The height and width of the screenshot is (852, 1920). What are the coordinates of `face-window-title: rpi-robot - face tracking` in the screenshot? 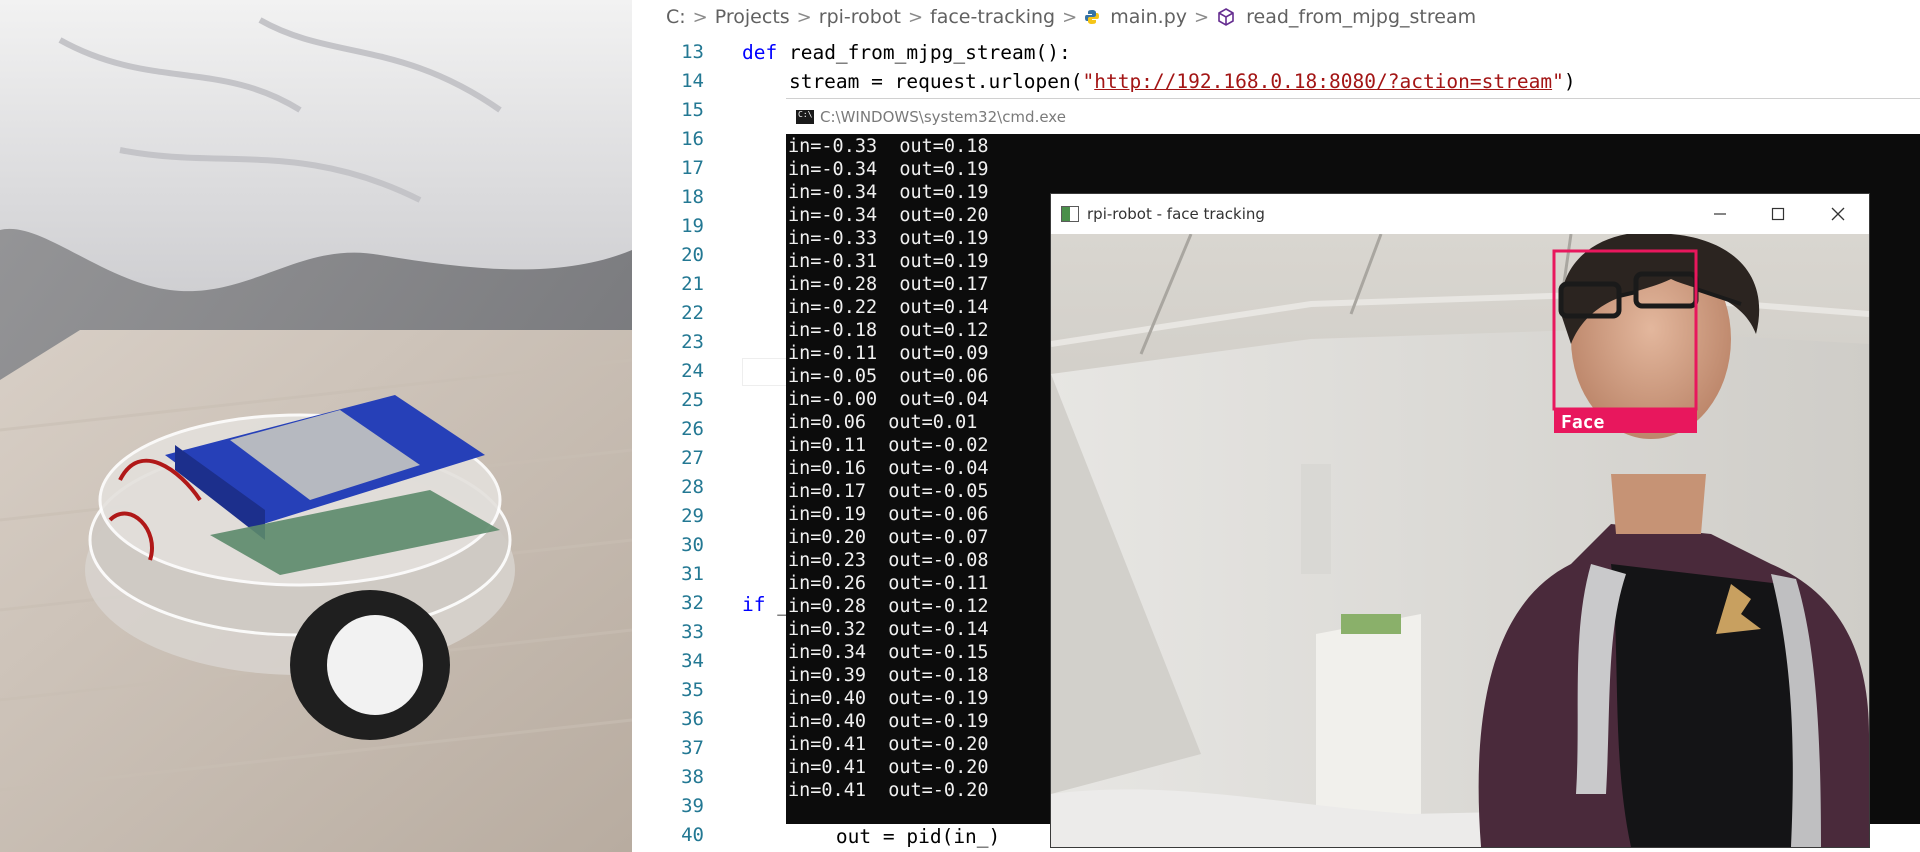 It's located at (1176, 214).